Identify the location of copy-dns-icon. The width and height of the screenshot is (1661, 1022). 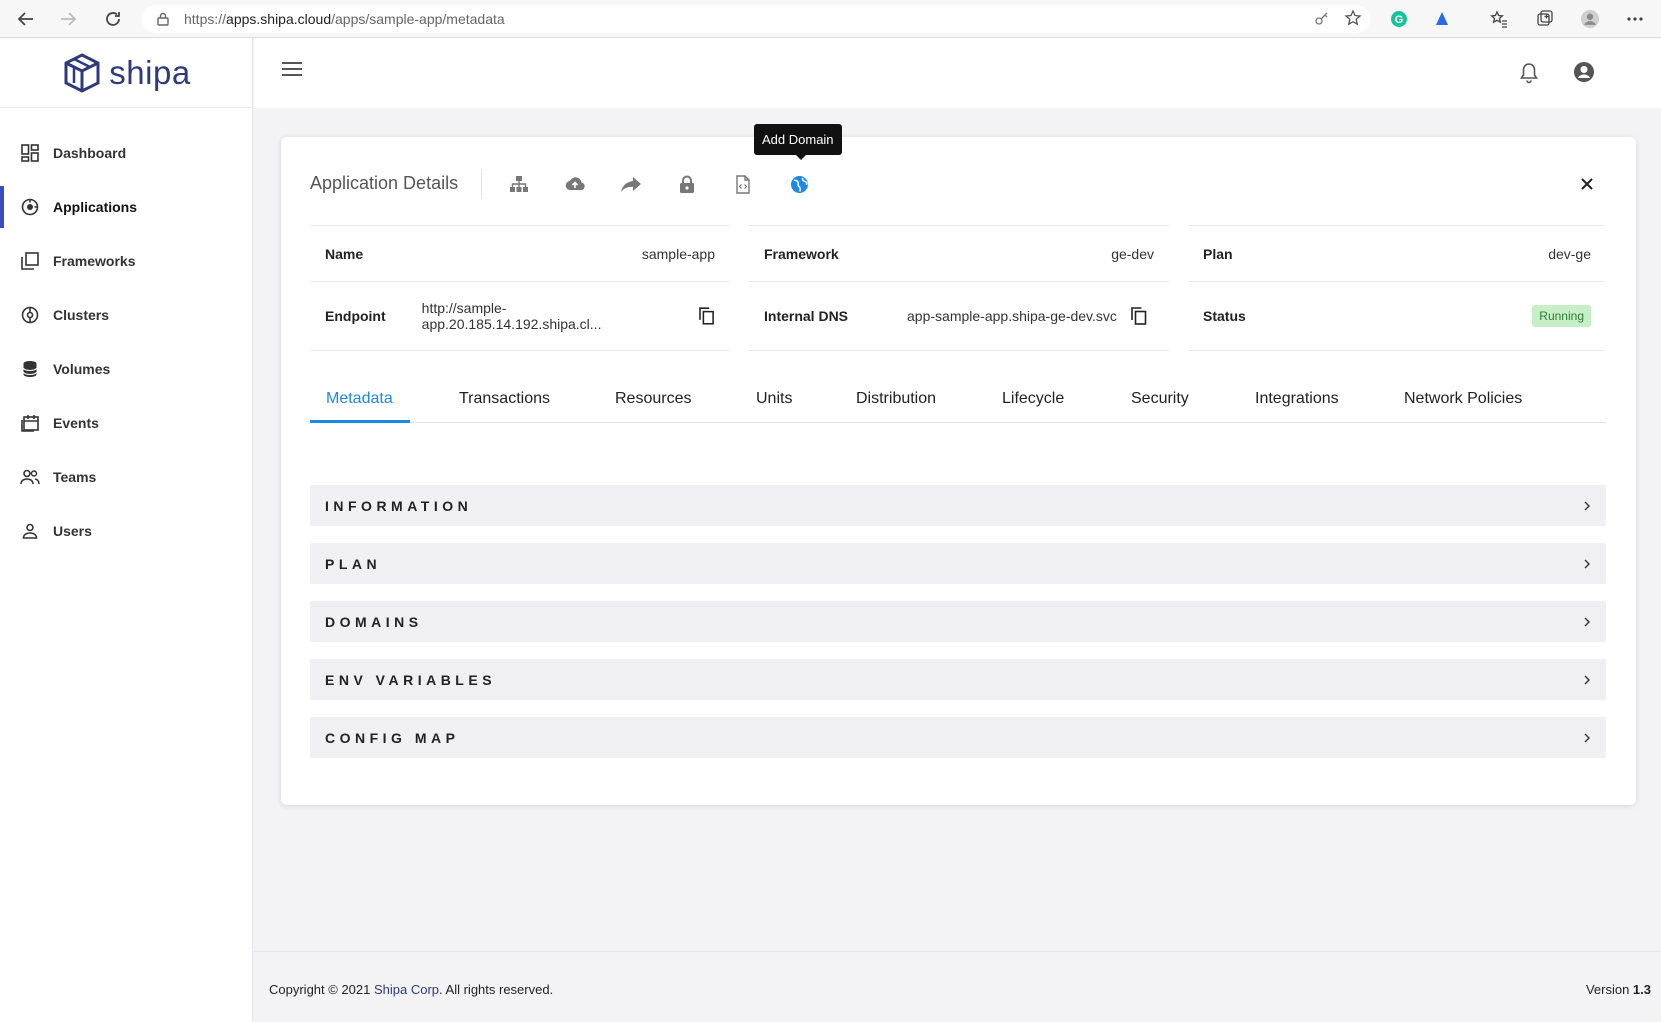
(1139, 316).